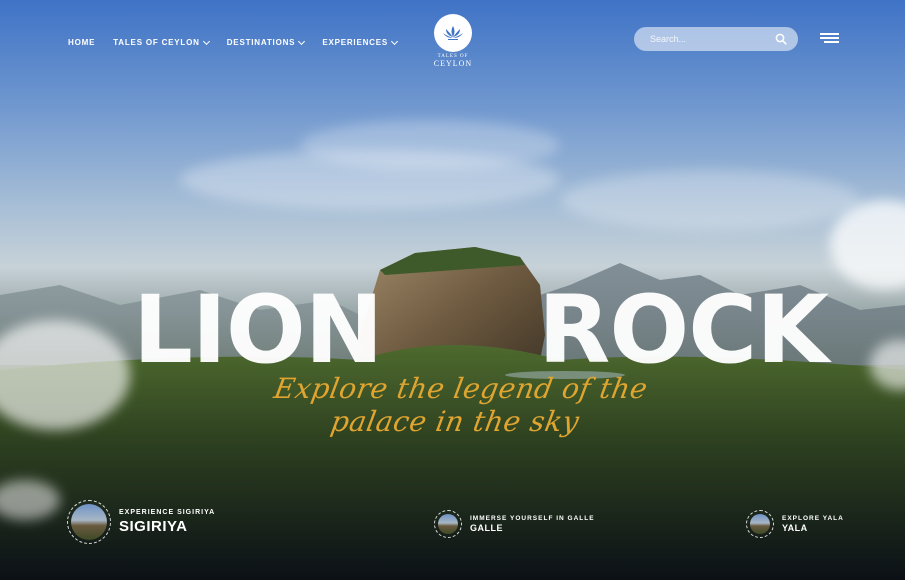  I want to click on nav-label: TALES OF CEYLON, so click(156, 42).